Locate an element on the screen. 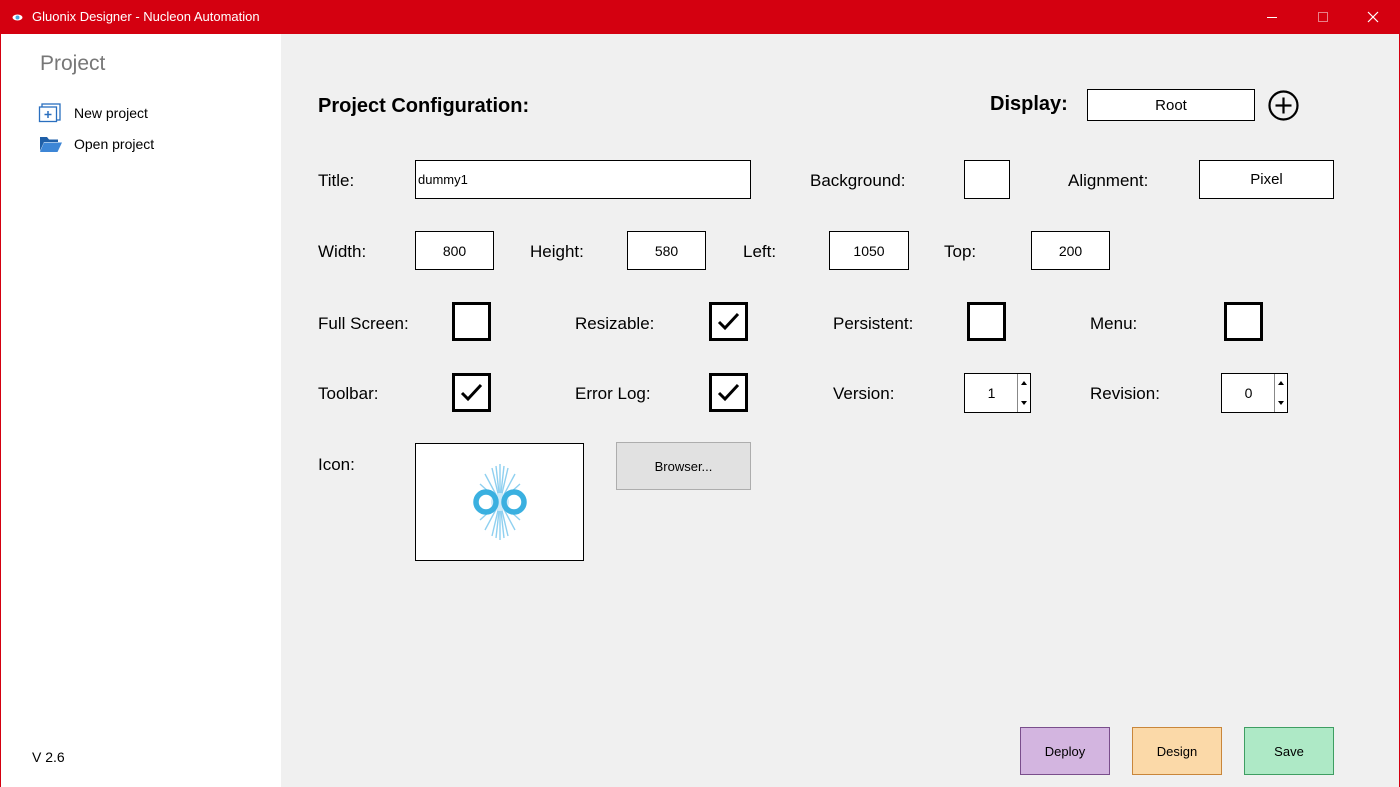 This screenshot has height=787, width=1400. icon-label: Icon: is located at coordinates (336, 464).